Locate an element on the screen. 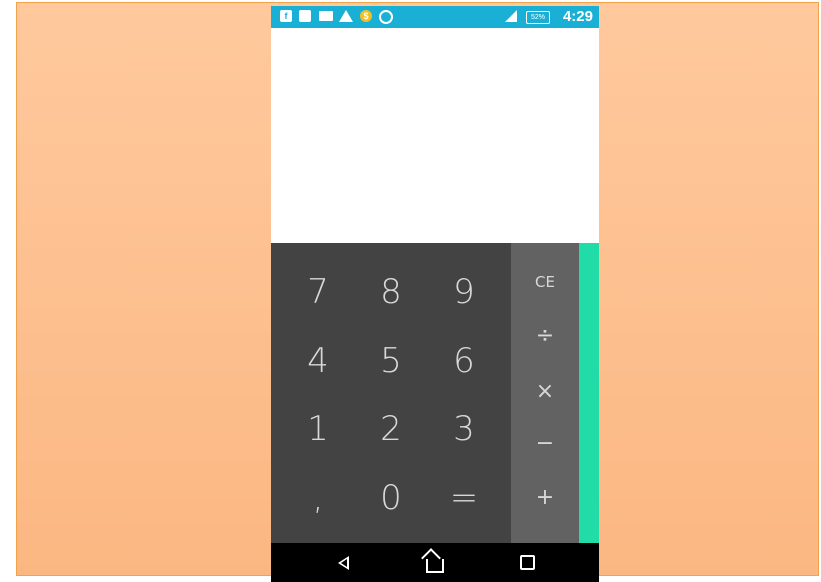  coin-icon: $ is located at coordinates (366, 16).